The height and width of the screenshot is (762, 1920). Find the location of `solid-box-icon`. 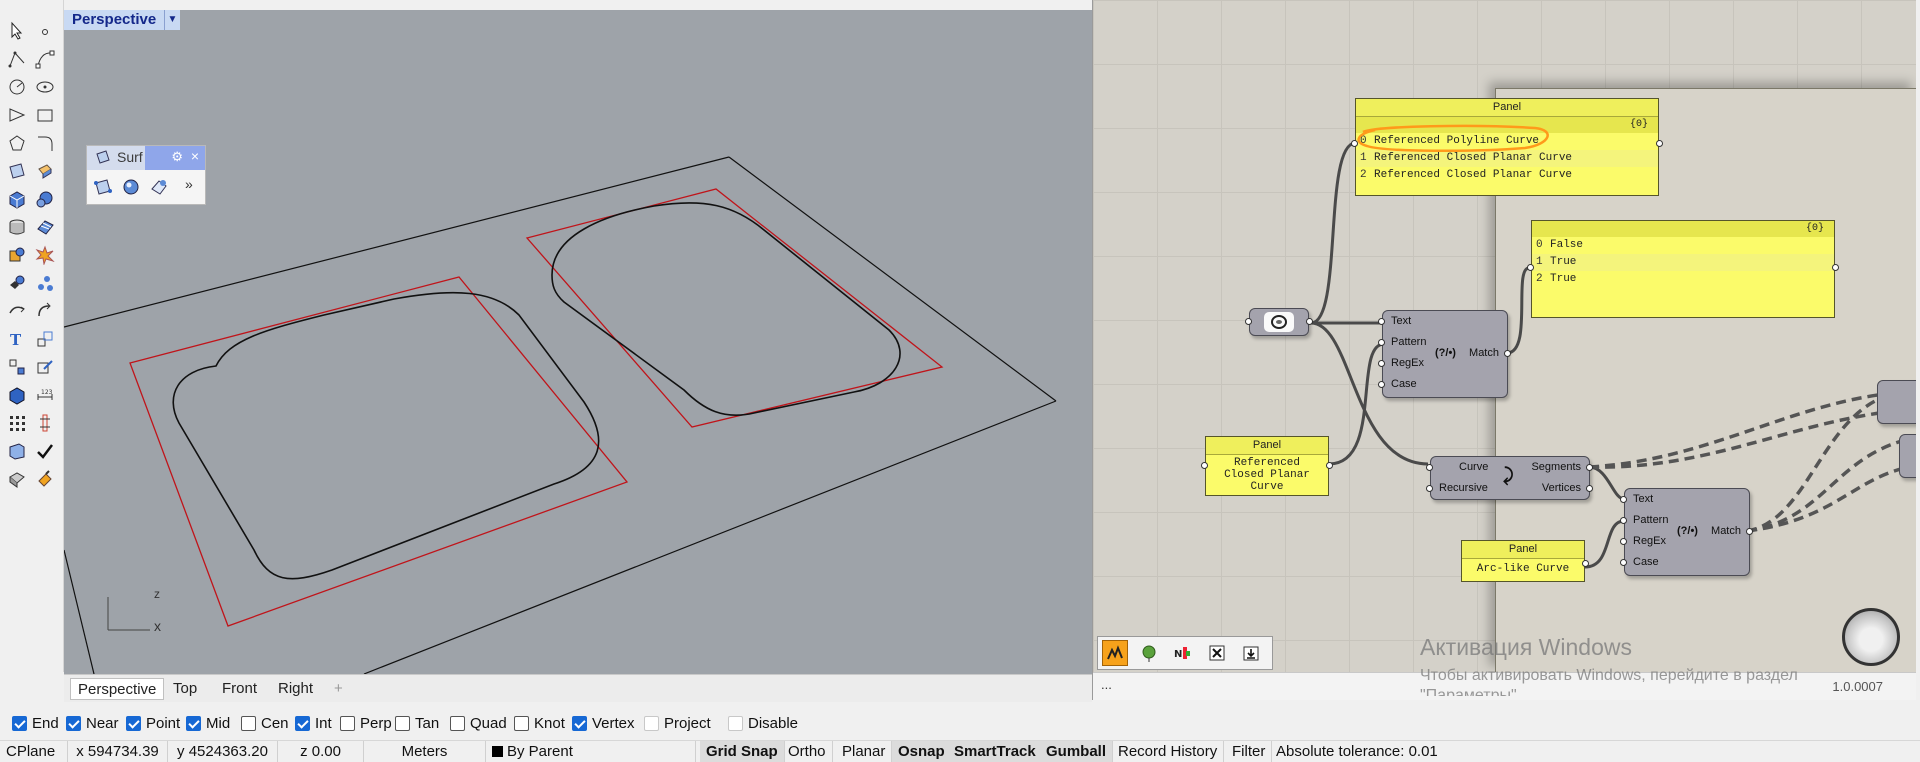

solid-box-icon is located at coordinates (17, 395).